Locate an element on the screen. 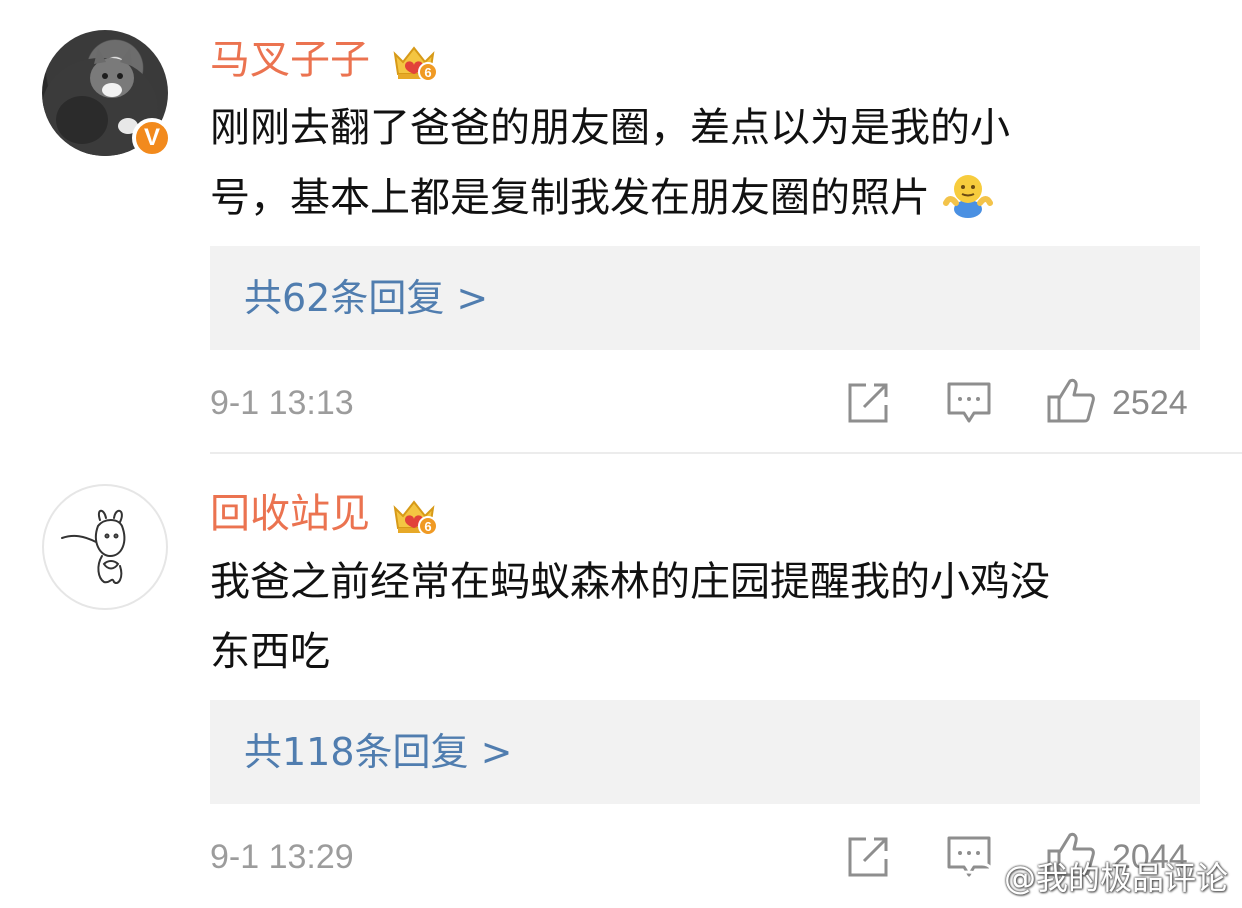 Image resolution: width=1242 pixels, height=908 pixels. view-replies-link: 共118条回复 > is located at coordinates (378, 752).